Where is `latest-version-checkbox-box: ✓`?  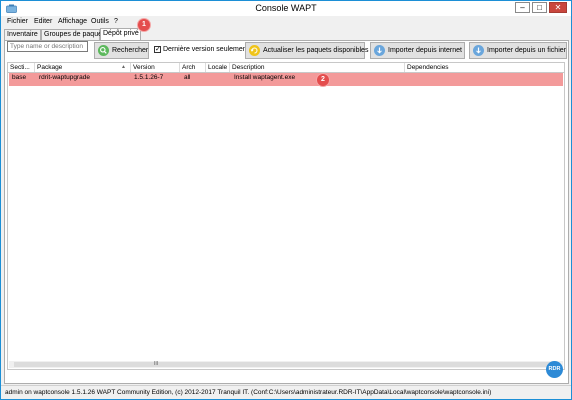
latest-version-checkbox-box: ✓ is located at coordinates (157, 49).